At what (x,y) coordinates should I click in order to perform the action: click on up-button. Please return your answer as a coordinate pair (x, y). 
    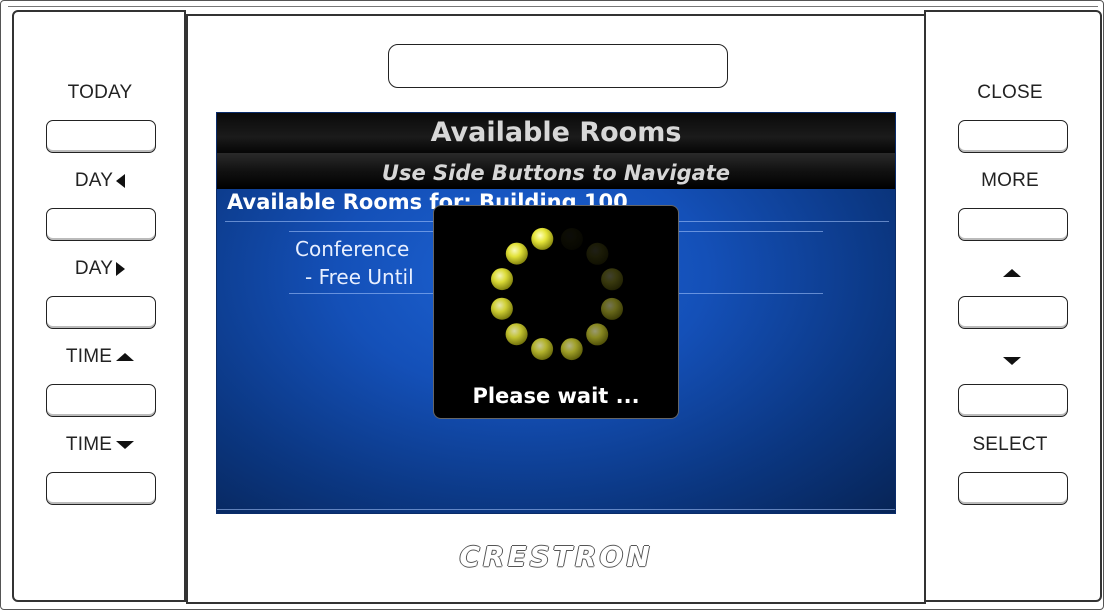
    Looking at the image, I should click on (1013, 312).